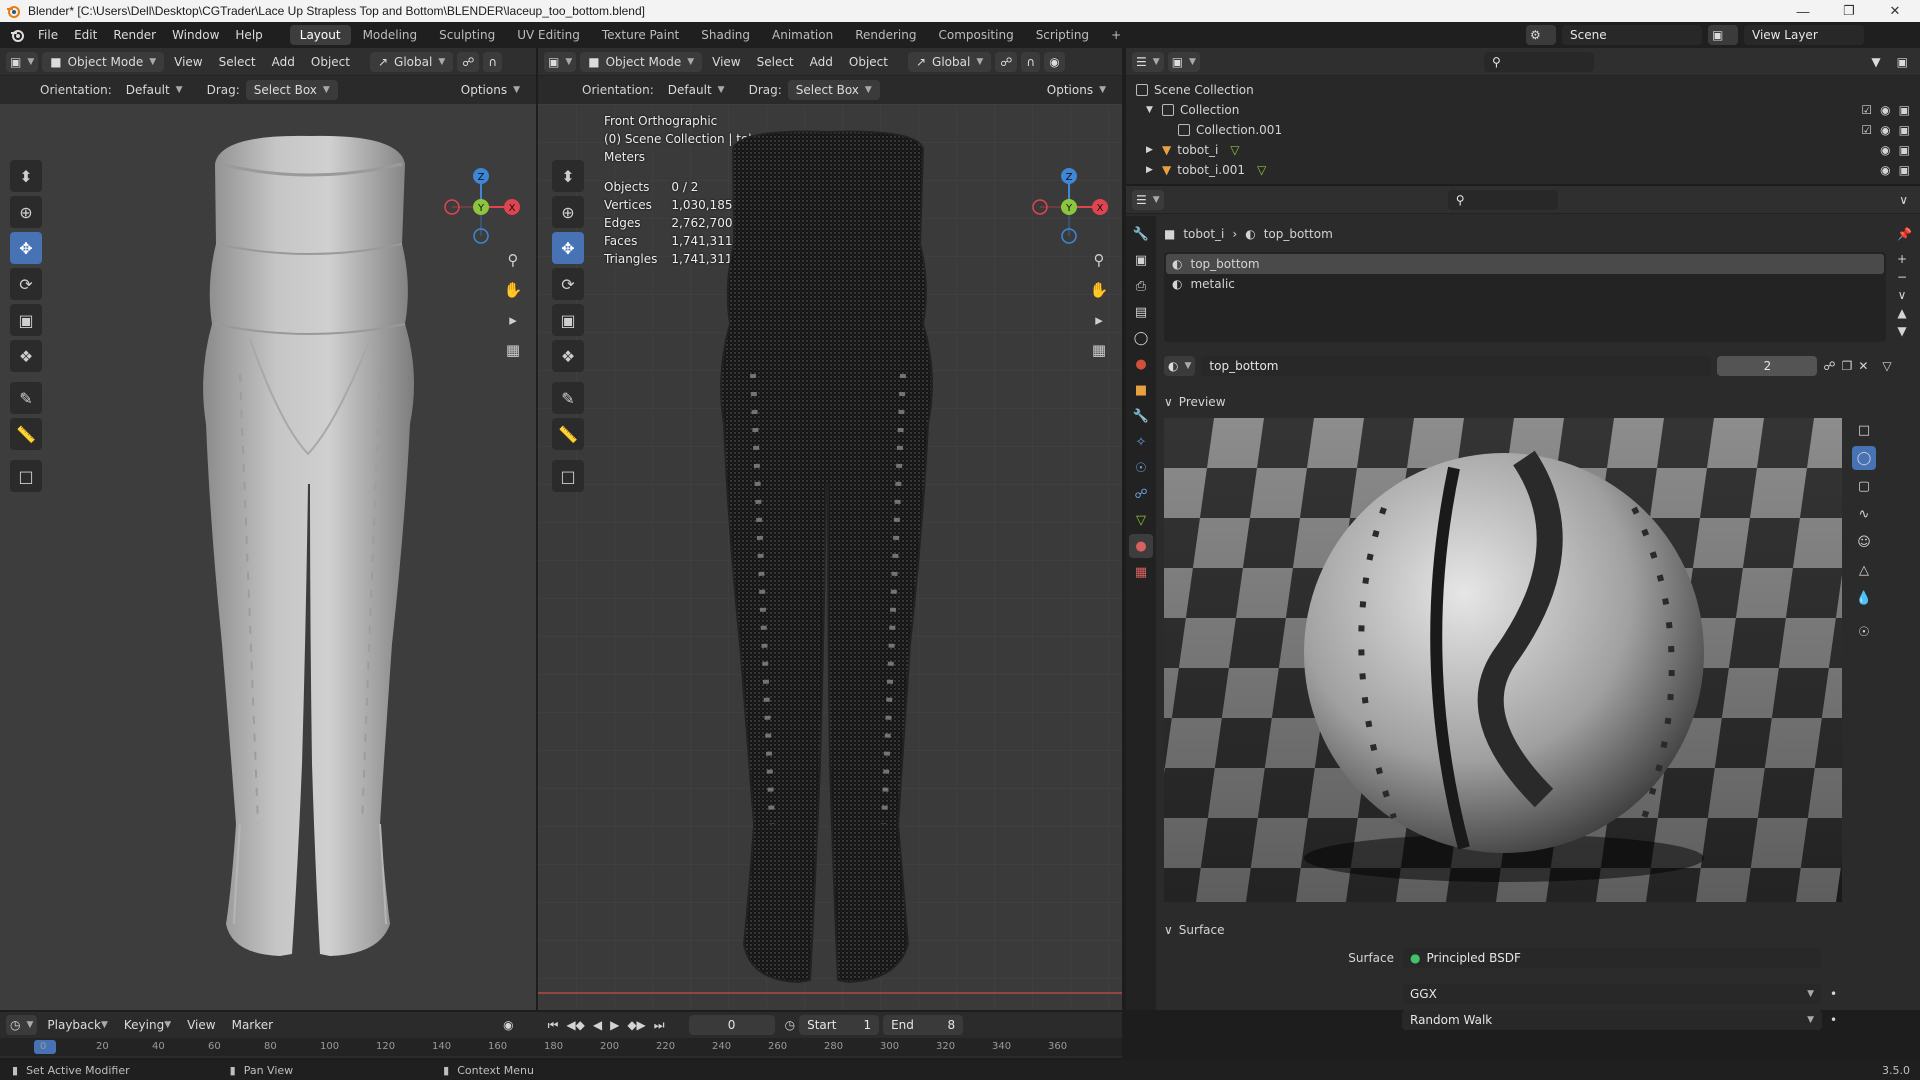 The height and width of the screenshot is (1080, 1920). Describe the element at coordinates (85, 35) in the screenshot. I see `menu-edit: Edit` at that location.